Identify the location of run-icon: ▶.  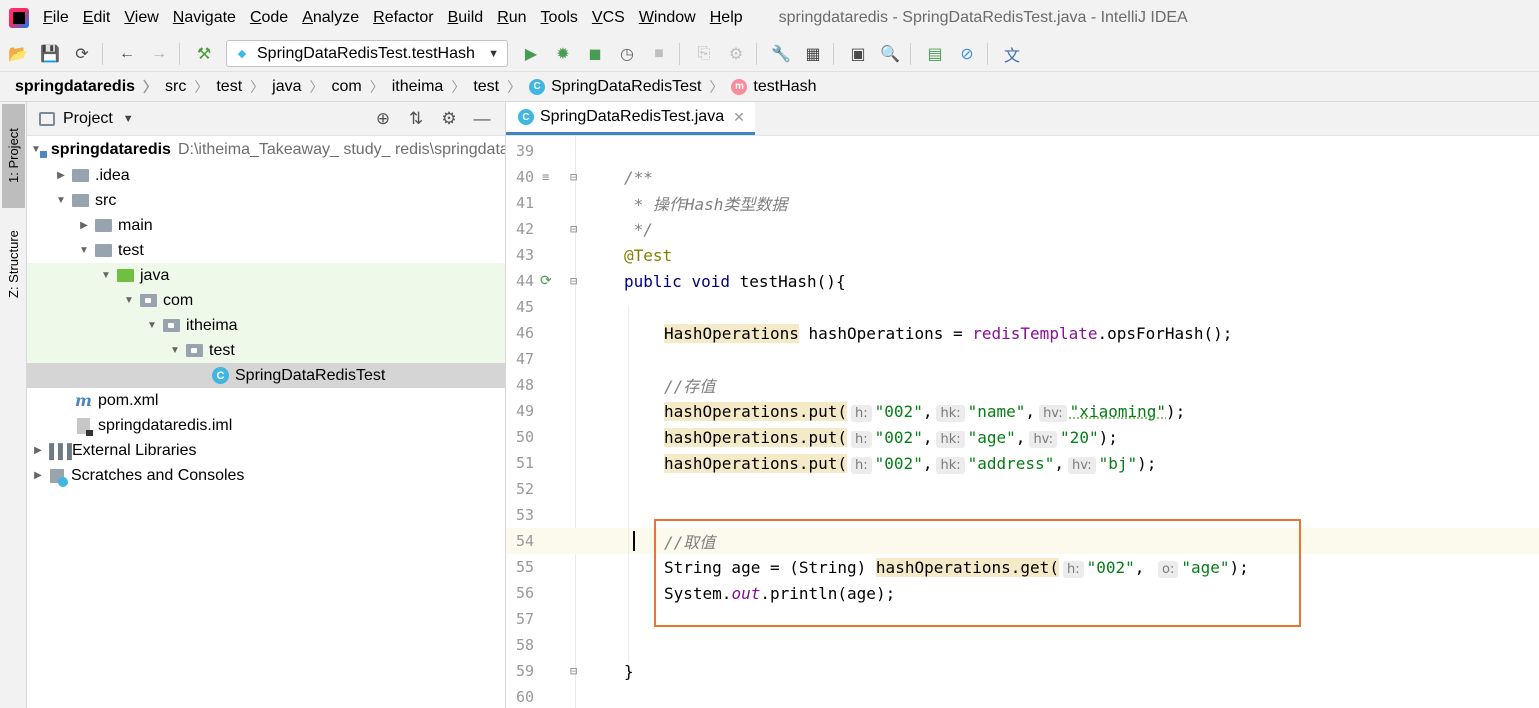
(531, 54).